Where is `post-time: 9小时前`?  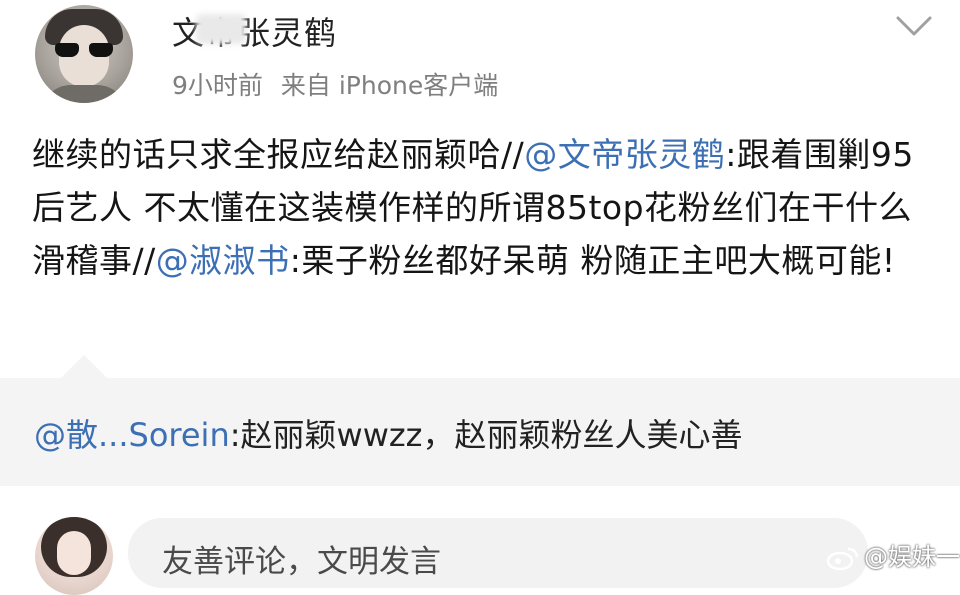 post-time: 9小时前 is located at coordinates (217, 85).